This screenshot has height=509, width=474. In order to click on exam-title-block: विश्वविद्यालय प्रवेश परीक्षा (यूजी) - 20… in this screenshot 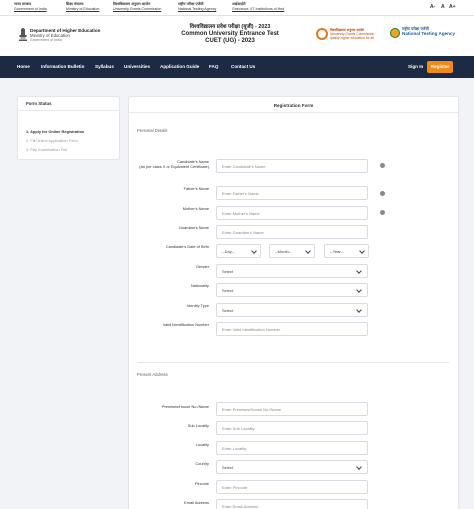, I will do `click(230, 33)`.